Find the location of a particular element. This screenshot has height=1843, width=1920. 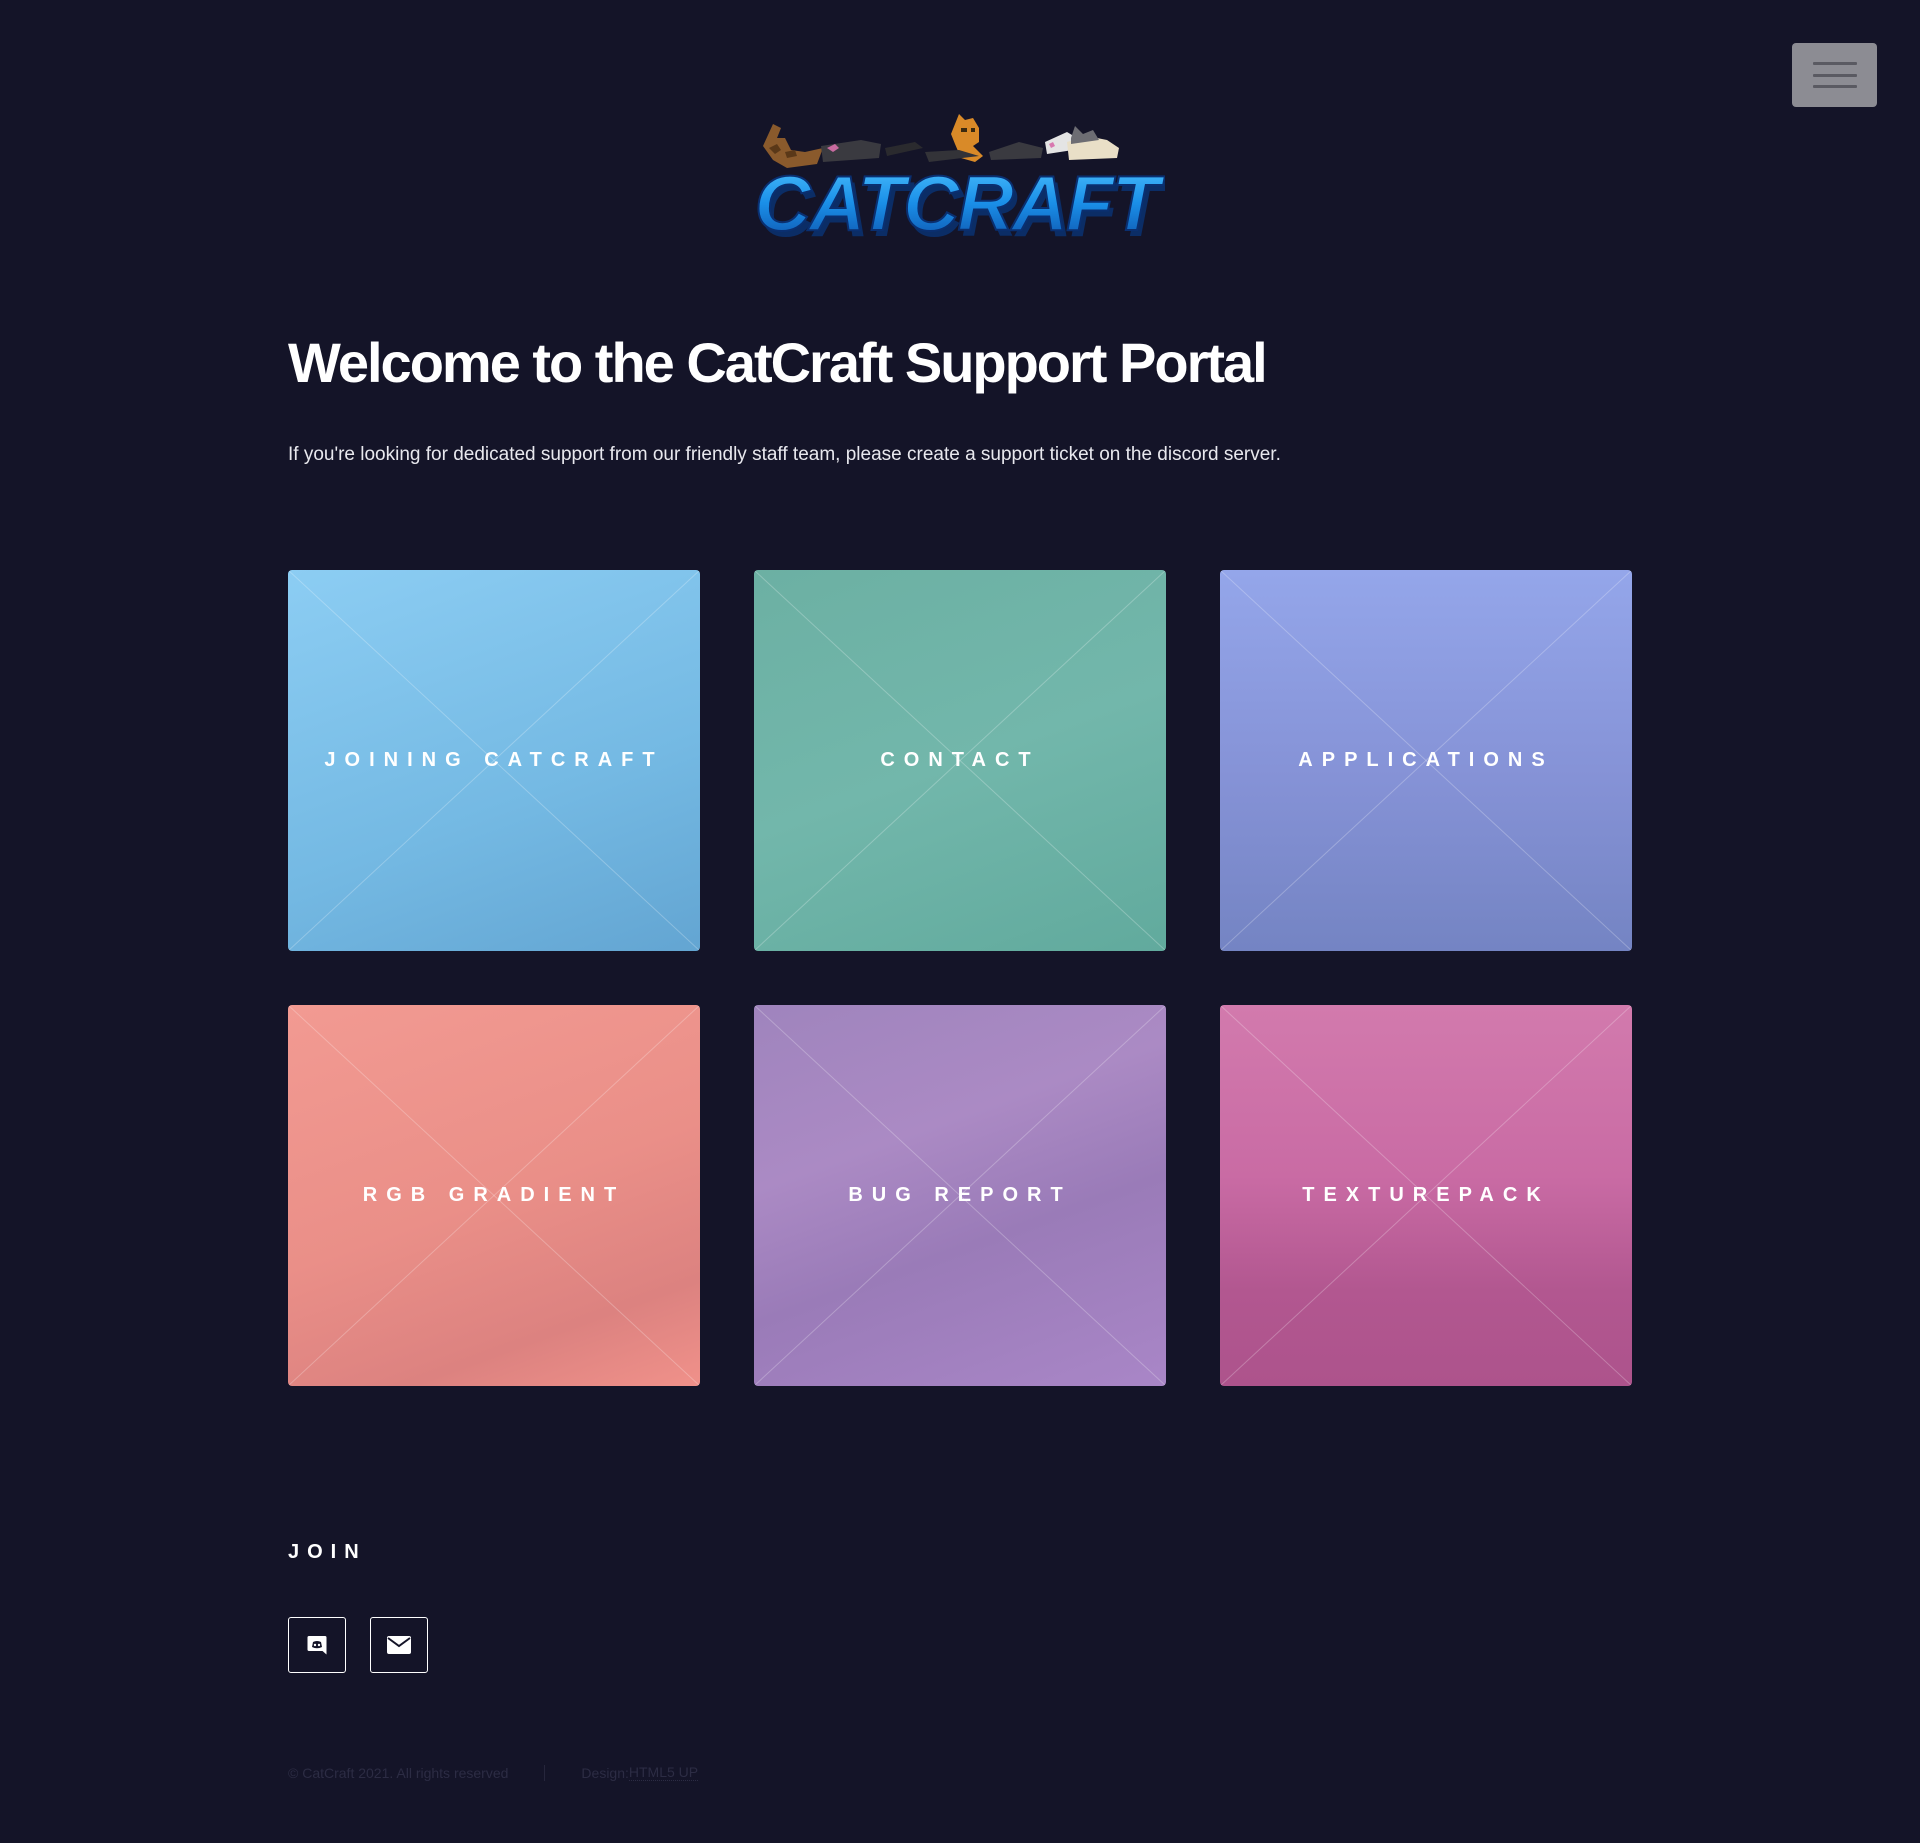

tile-label: RGB Gradient is located at coordinates (494, 1195).